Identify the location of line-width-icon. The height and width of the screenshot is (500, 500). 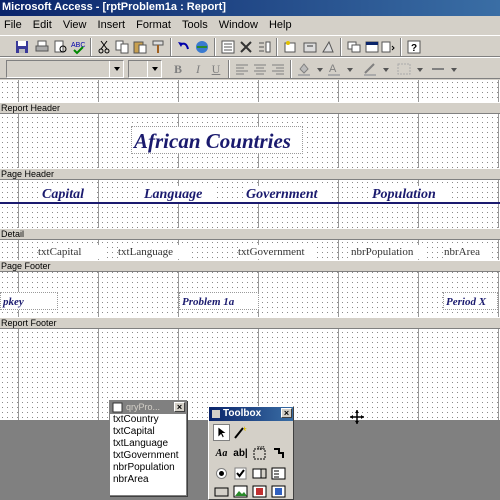
(404, 69).